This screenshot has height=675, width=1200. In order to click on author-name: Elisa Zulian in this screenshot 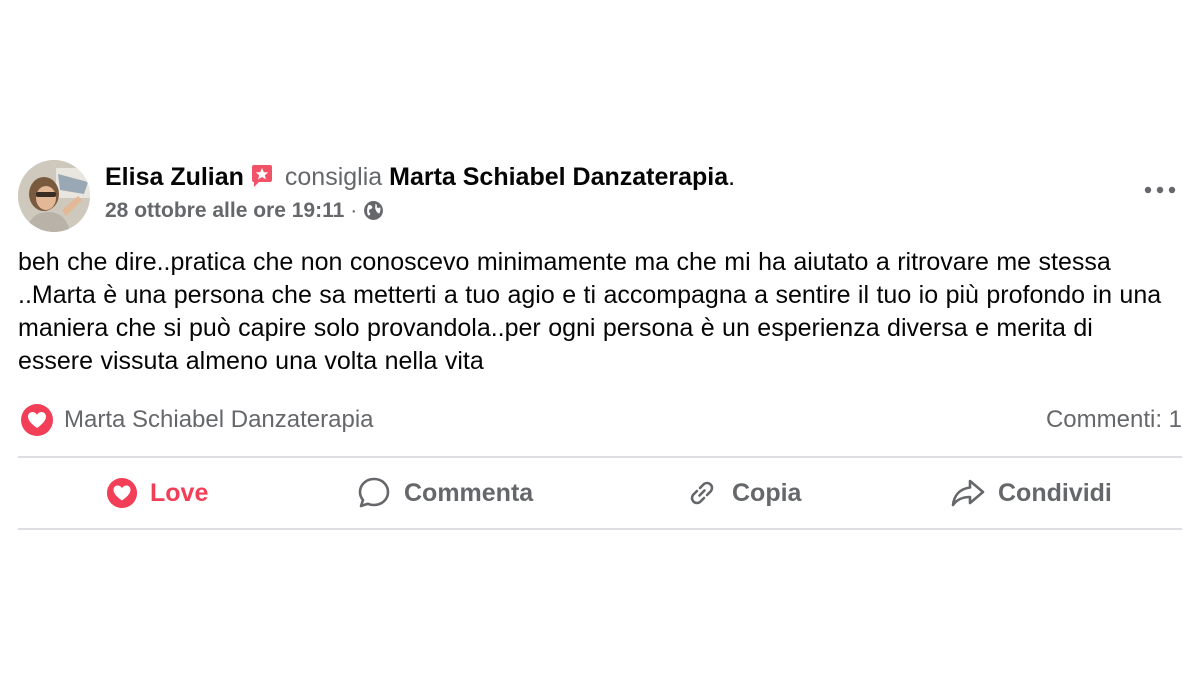, I will do `click(174, 177)`.